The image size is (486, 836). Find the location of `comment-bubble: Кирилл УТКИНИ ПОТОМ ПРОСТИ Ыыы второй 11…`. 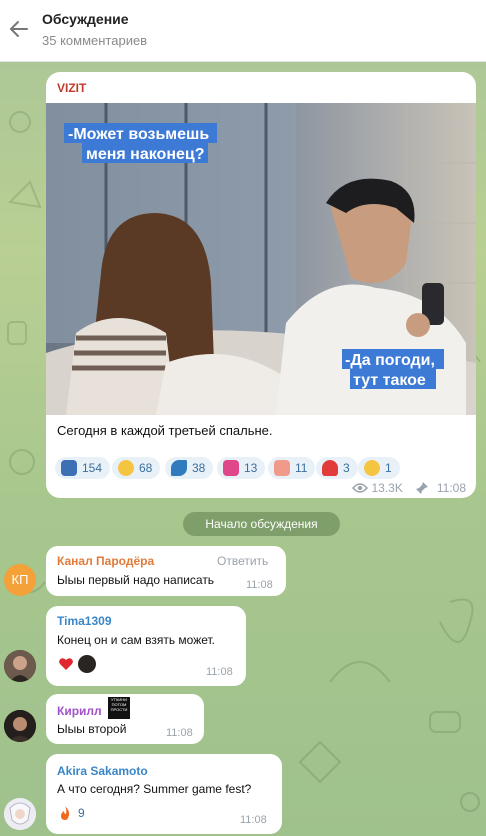

comment-bubble: Кирилл УТКИНИ ПОТОМ ПРОСТИ Ыыы второй 11… is located at coordinates (125, 719).